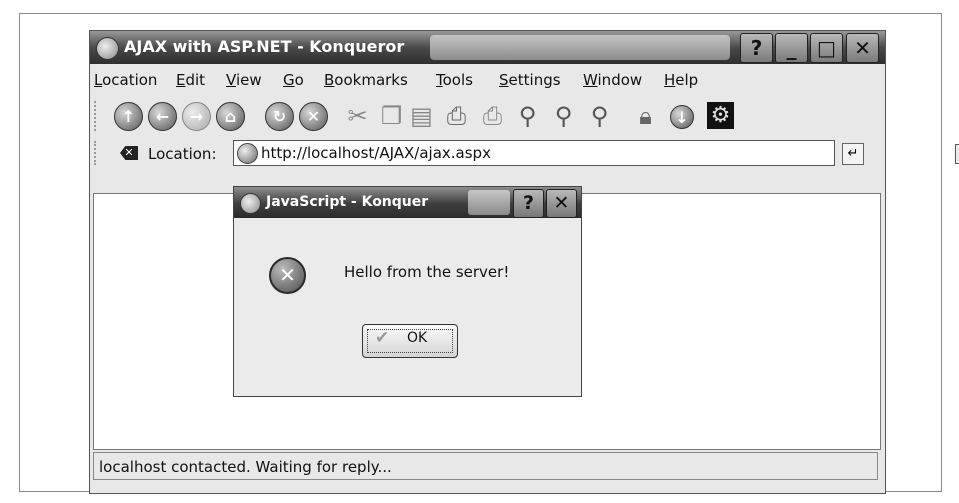 Image resolution: width=959 pixels, height=503 pixels. I want to click on copy-icon: ❐, so click(391, 116).